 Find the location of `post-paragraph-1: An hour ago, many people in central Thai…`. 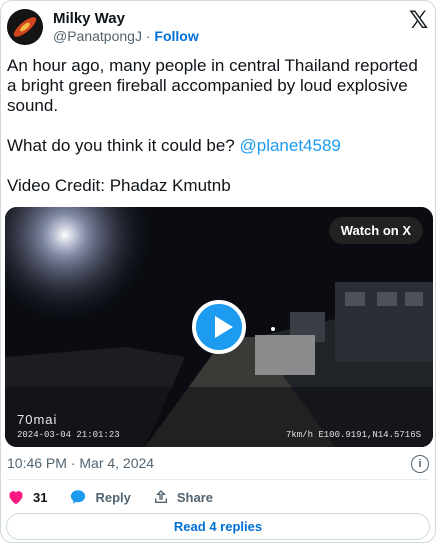

post-paragraph-1: An hour ago, many people in central Thai… is located at coordinates (212, 85).